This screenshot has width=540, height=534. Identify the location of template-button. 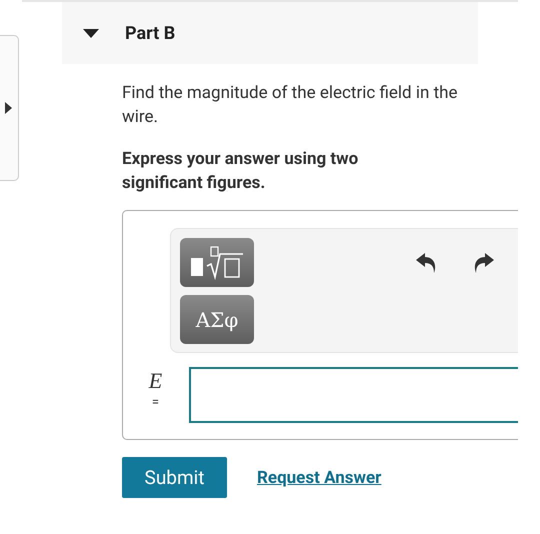
(217, 262).